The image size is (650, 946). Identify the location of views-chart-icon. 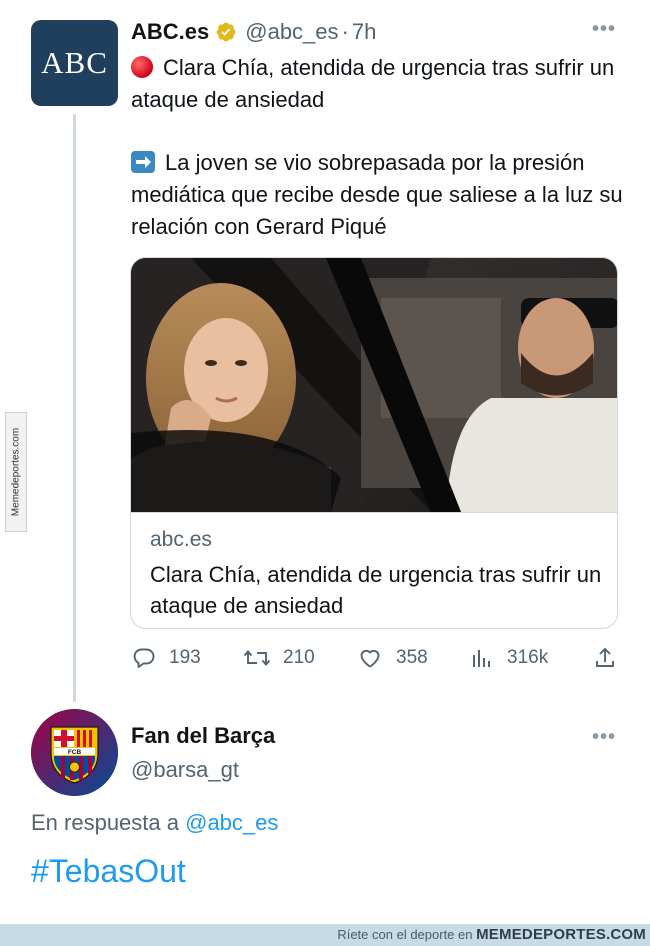
(481, 658).